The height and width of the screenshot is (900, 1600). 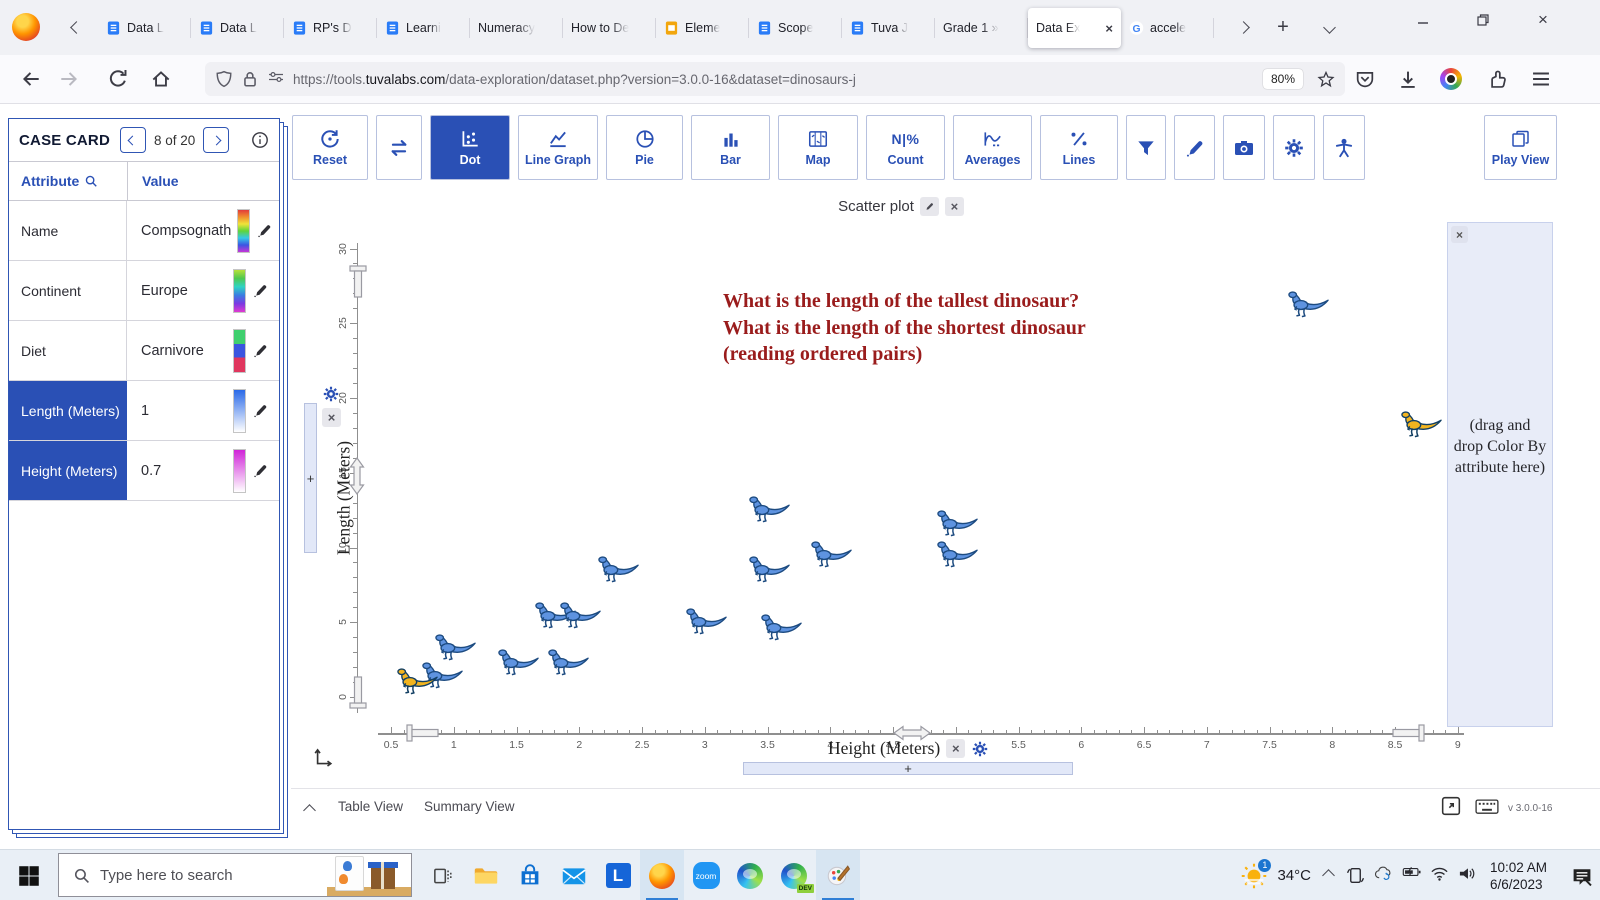 I want to click on list-all-tabs-icon, so click(x=1329, y=27).